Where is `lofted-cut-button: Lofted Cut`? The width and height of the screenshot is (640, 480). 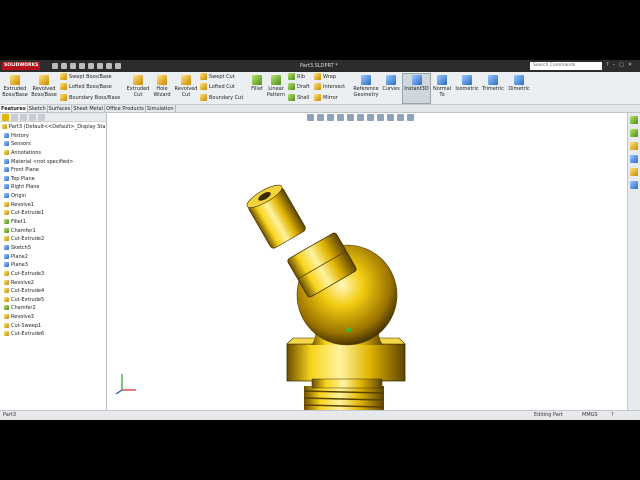
lofted-cut-button: Lofted Cut is located at coordinates (217, 87).